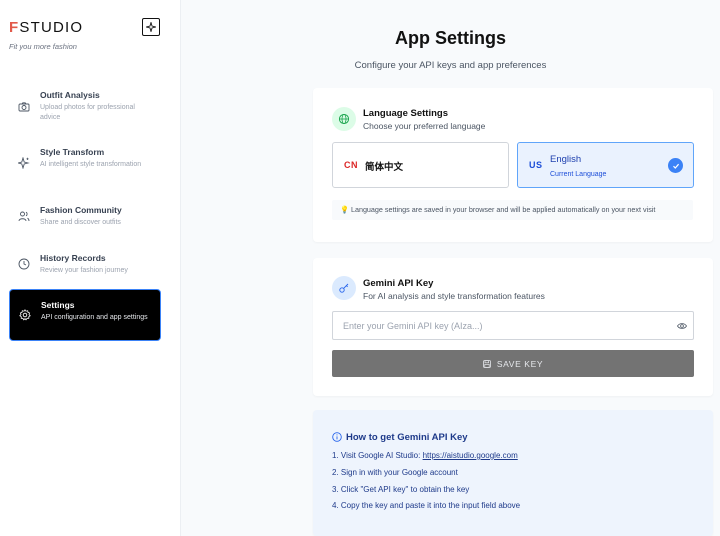  Describe the element at coordinates (24, 264) in the screenshot. I see `clock-icon` at that location.